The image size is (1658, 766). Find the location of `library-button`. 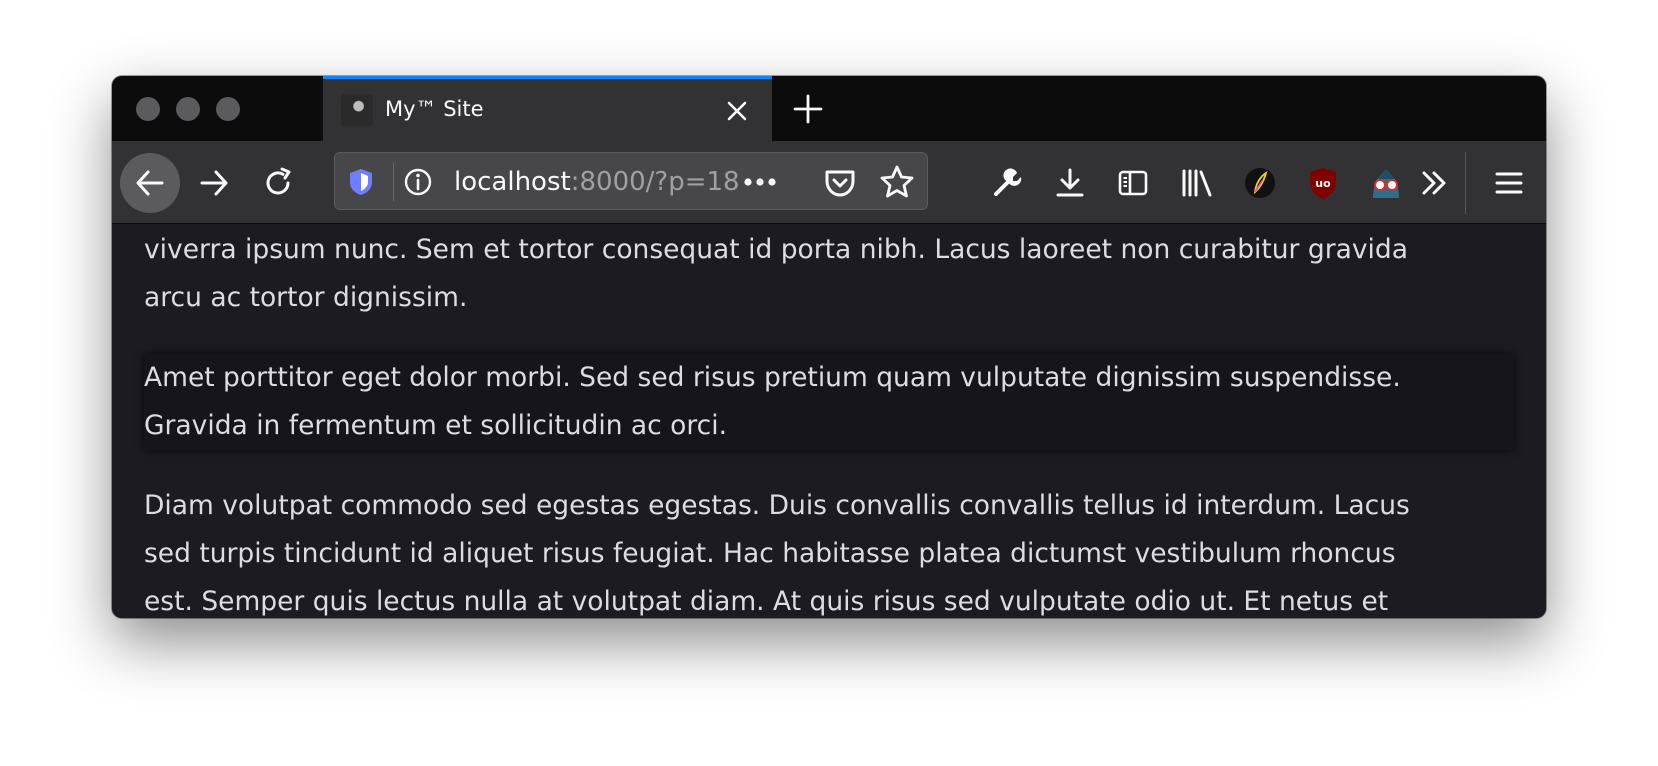

library-button is located at coordinates (1197, 183).